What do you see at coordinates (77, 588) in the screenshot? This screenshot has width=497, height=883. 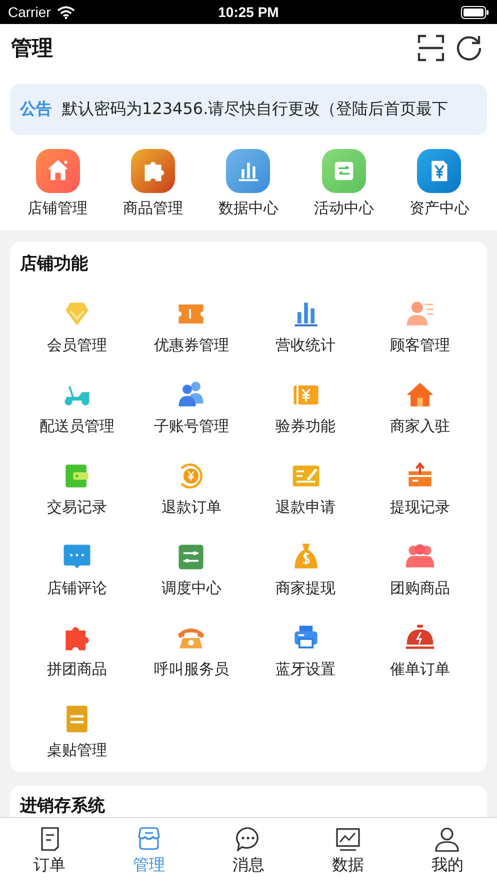 I see `function-label: 店铺评论` at bounding box center [77, 588].